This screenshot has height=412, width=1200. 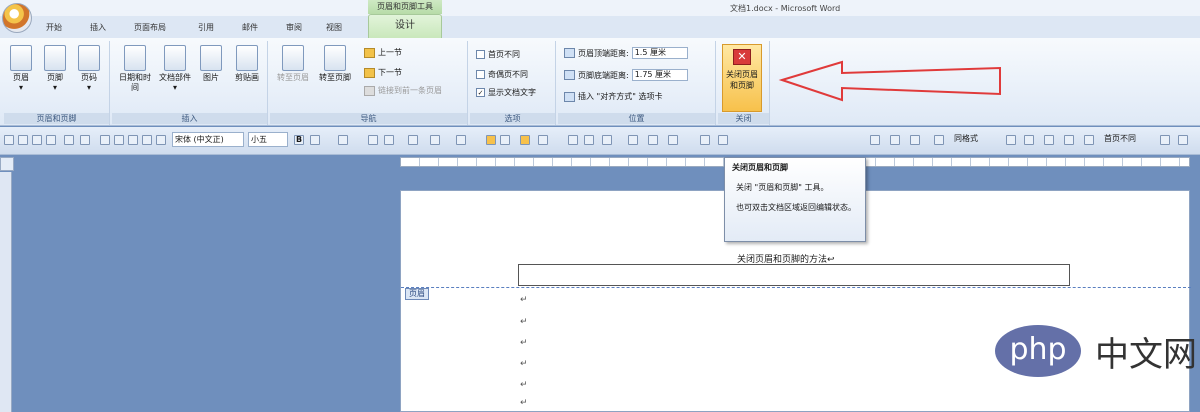 What do you see at coordinates (607, 140) in the screenshot?
I see `indent-icon` at bounding box center [607, 140].